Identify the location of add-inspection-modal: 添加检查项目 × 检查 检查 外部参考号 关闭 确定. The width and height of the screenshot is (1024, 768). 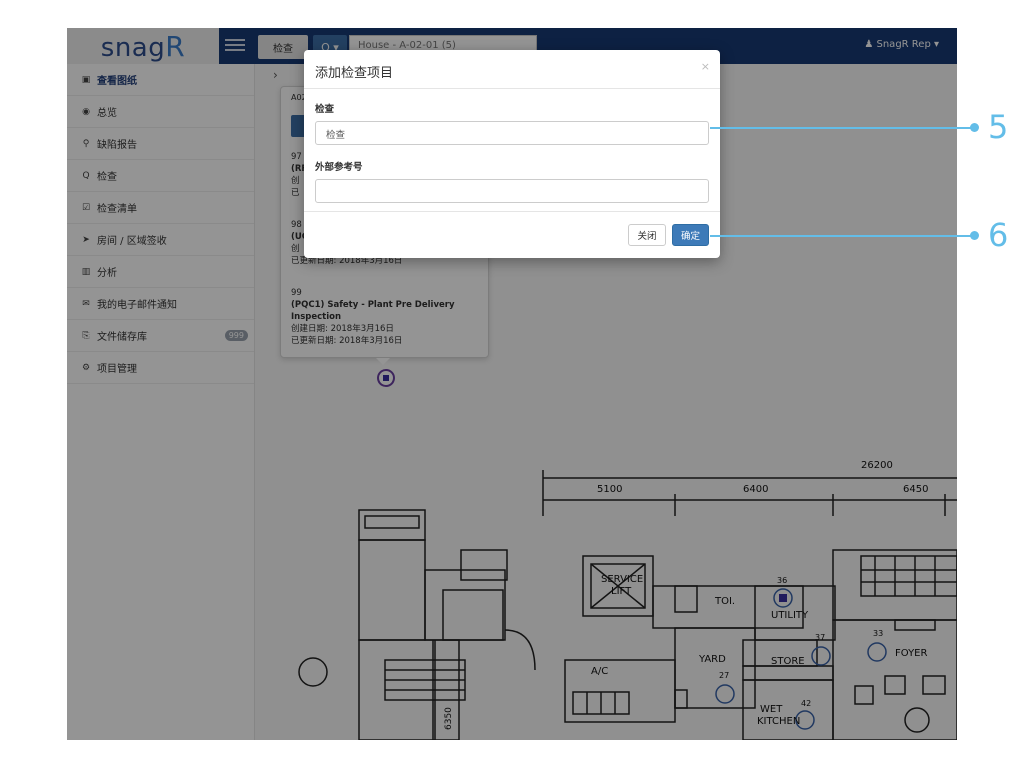
(512, 154).